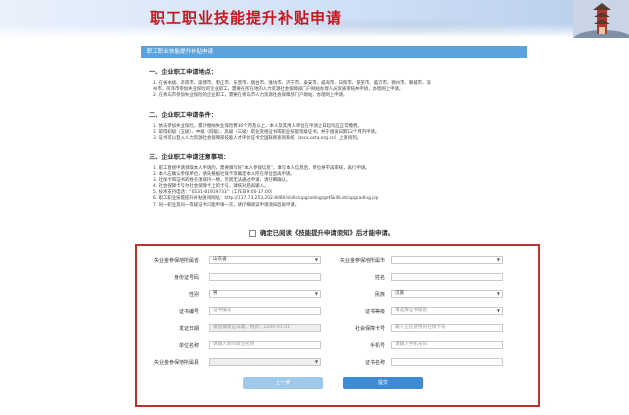  Describe the element at coordinates (226, 205) in the screenshot. I see `notice-line: 7. 同一职业及同一等级证书只能申请一次，请仔细阅读申请须知后再申请。` at that location.